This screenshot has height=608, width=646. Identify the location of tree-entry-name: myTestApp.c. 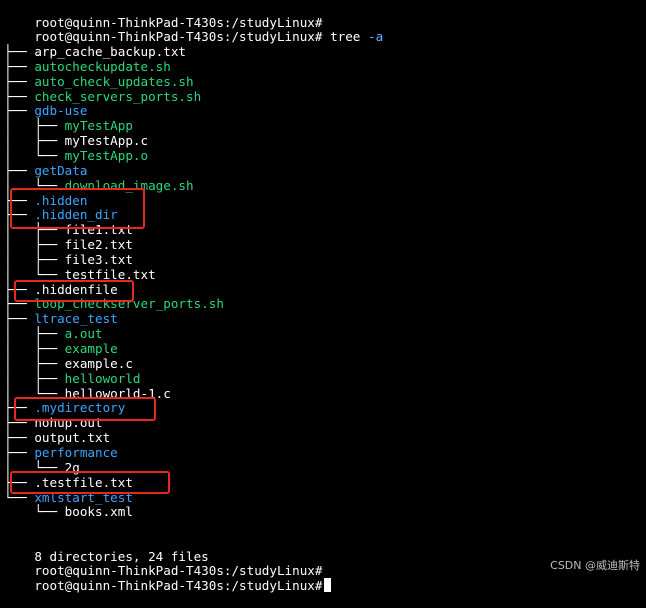
(106, 141).